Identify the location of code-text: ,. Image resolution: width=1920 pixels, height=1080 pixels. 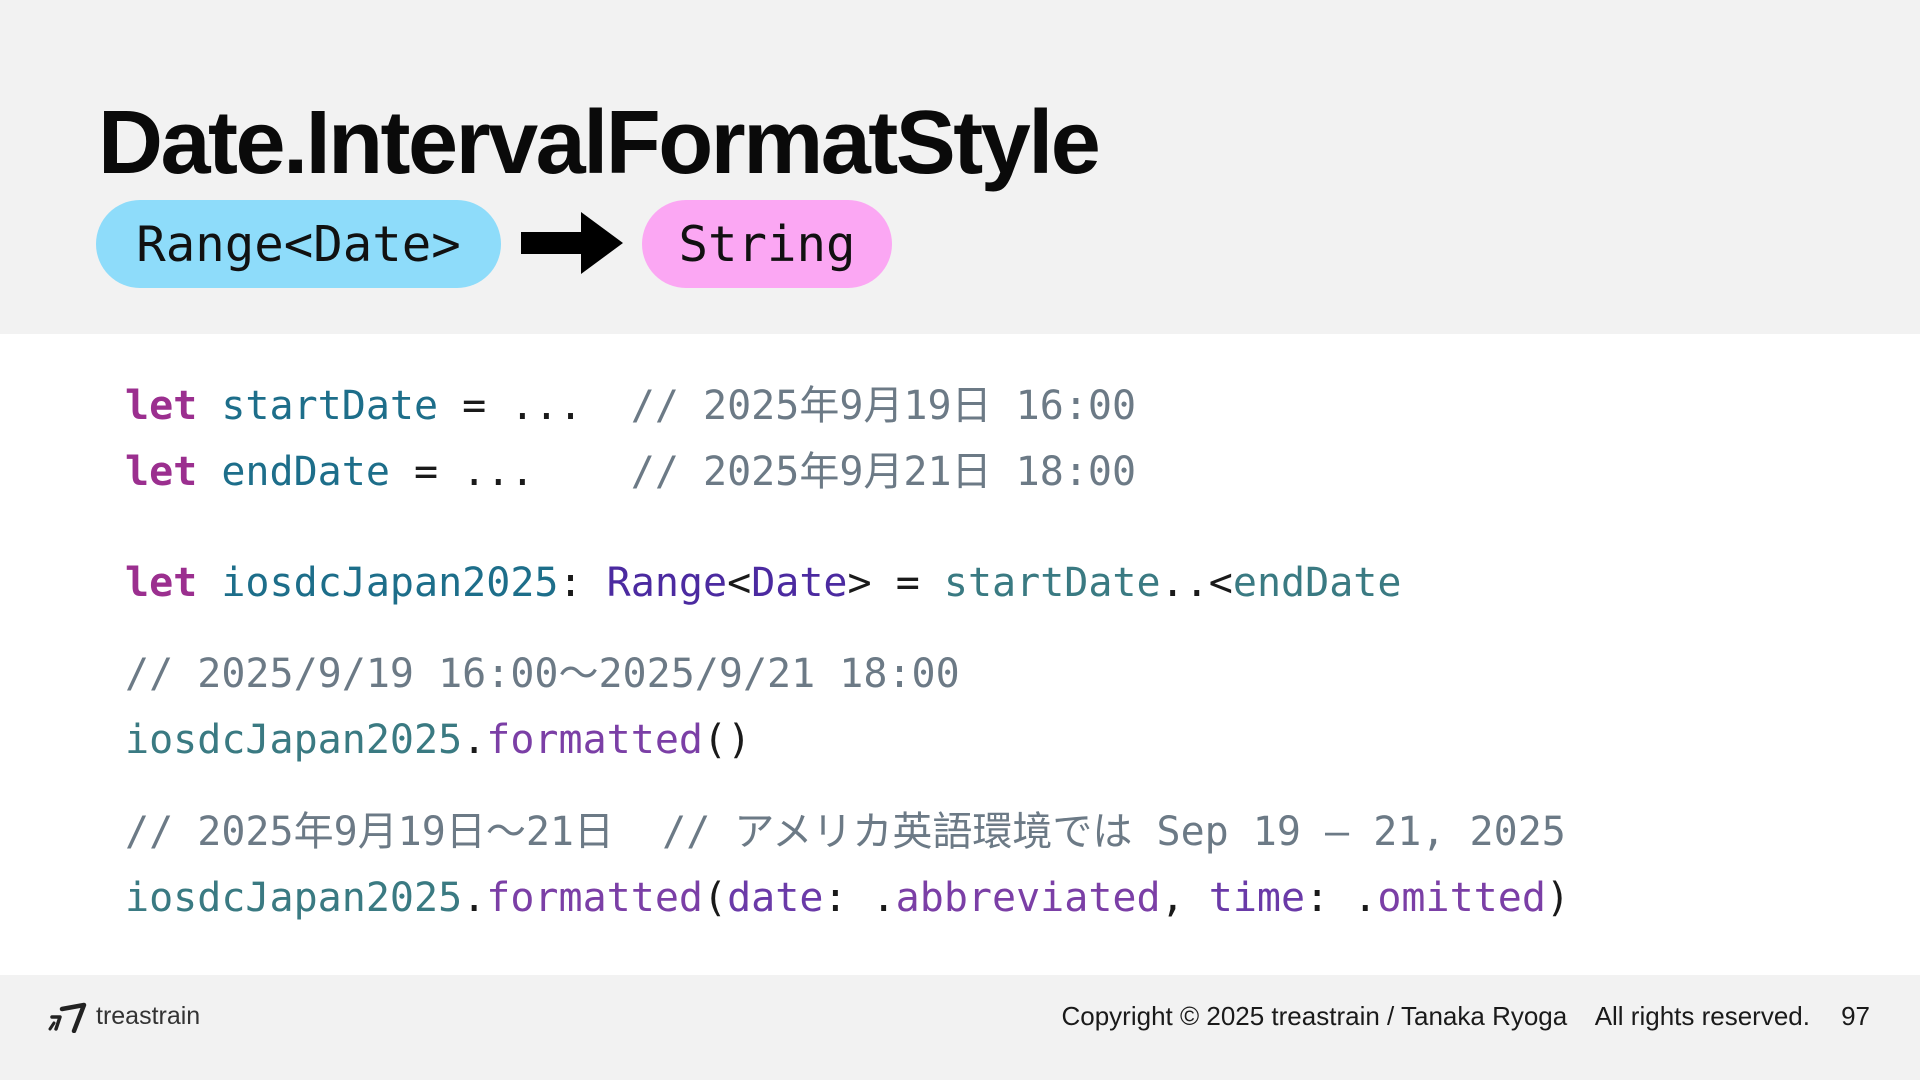
(1184, 898).